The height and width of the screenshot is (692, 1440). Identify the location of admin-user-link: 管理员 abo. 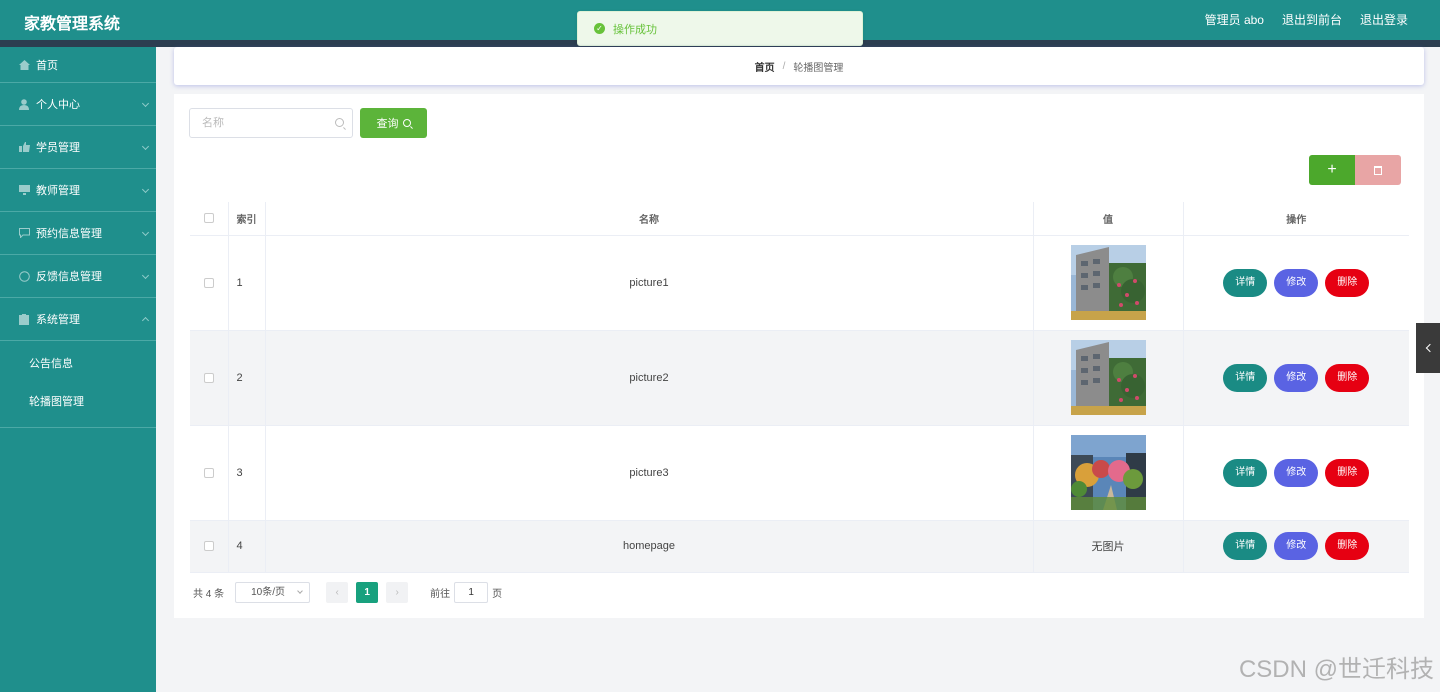
(1234, 19).